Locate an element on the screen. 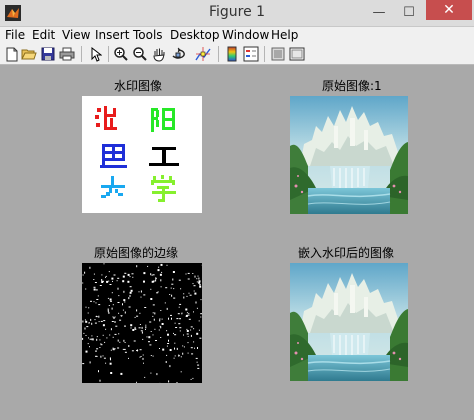 Image resolution: width=474 pixels, height=420 pixels. zoom-in-icon is located at coordinates (121, 54).